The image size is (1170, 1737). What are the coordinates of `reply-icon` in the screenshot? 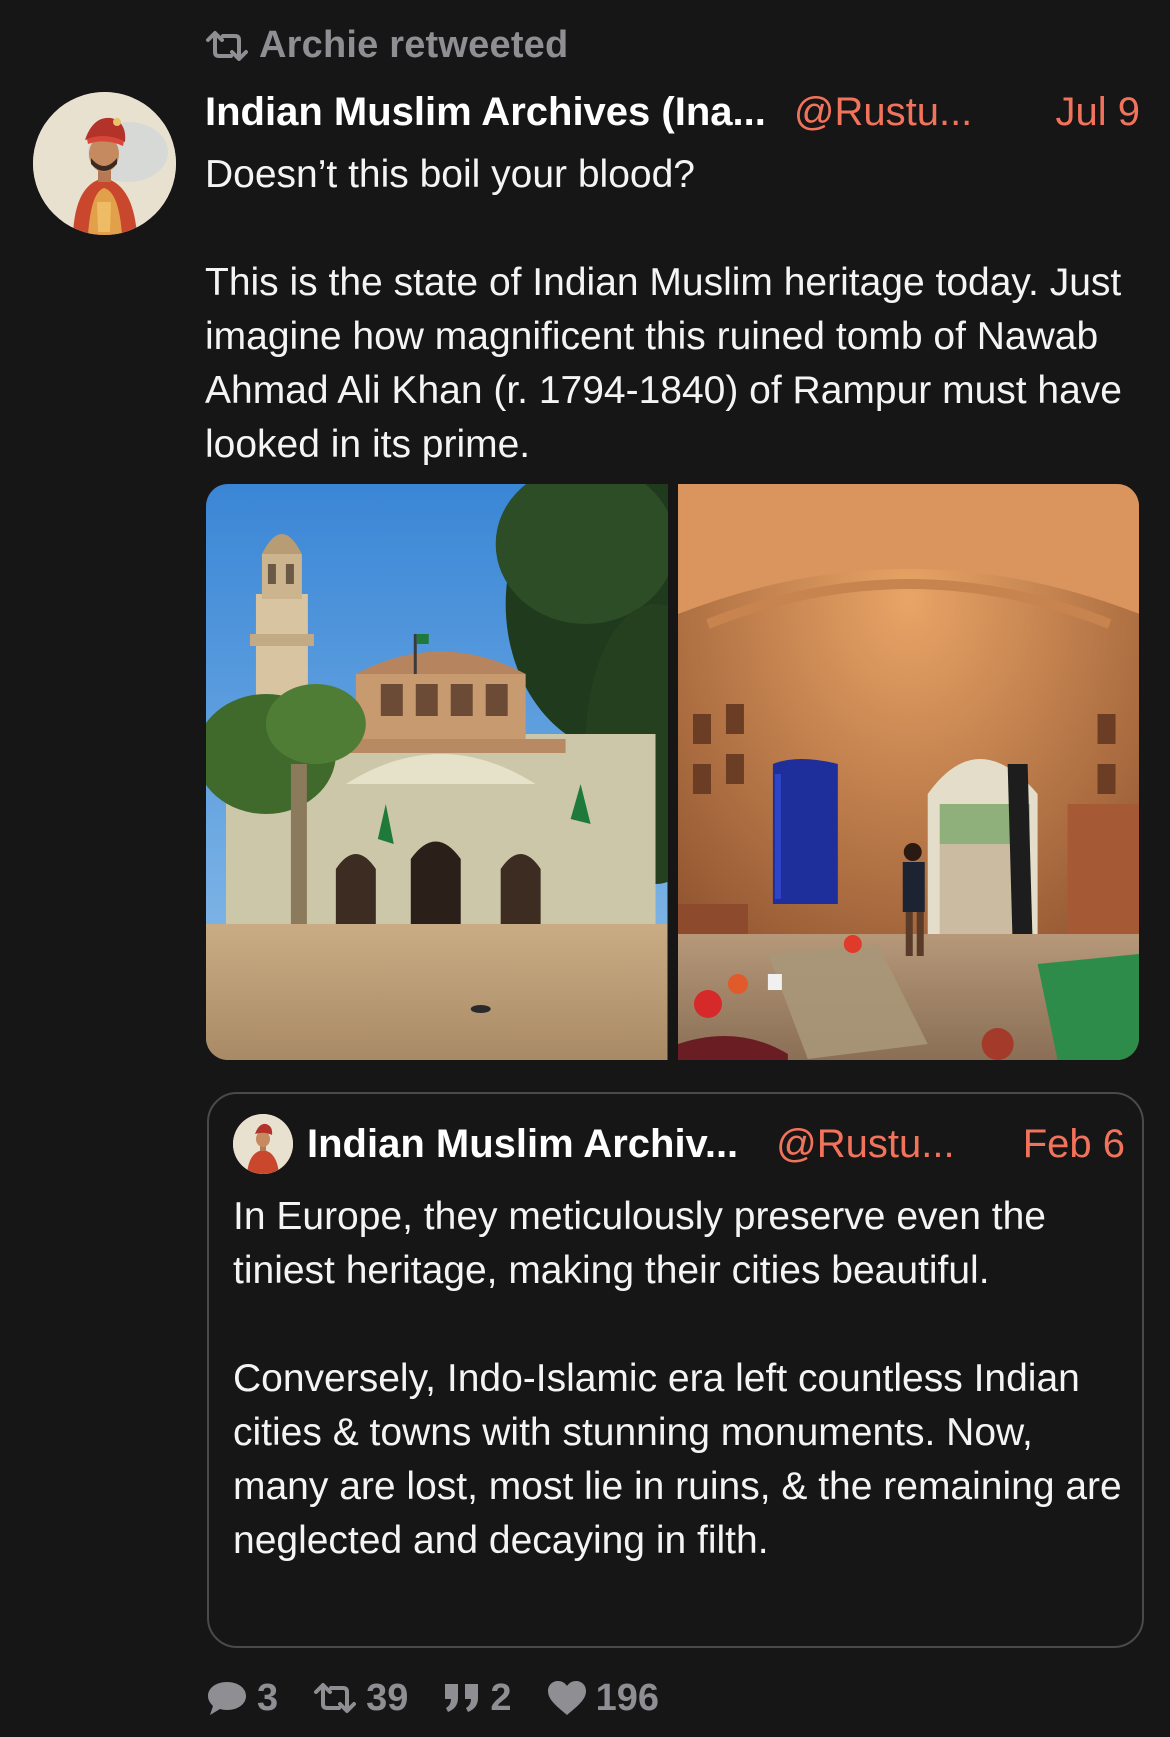 It's located at (227, 1698).